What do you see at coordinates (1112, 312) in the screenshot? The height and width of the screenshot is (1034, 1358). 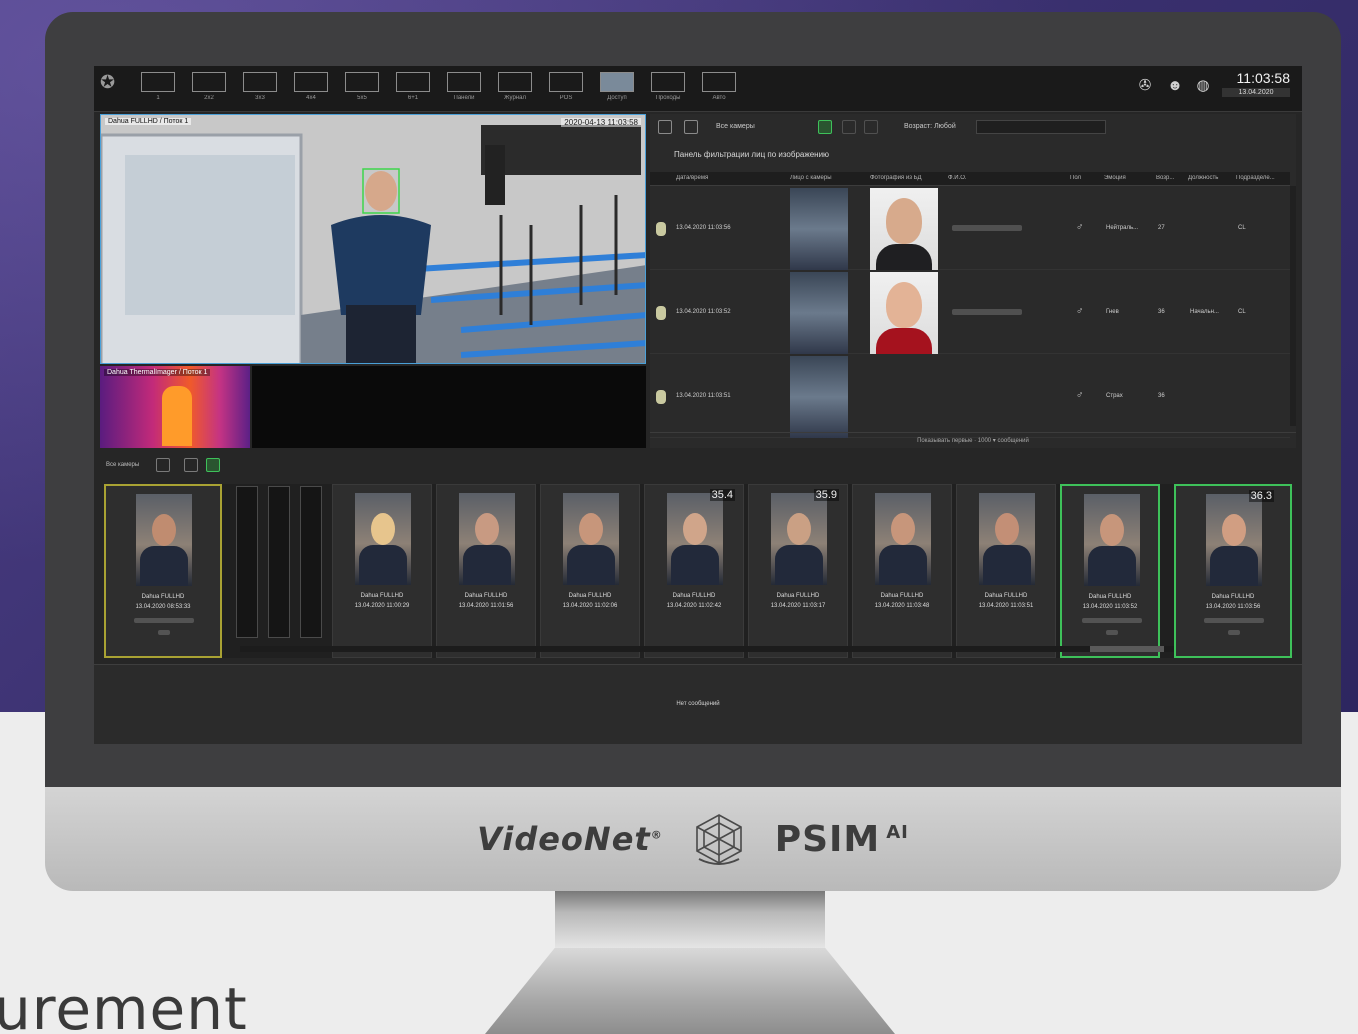 I see `row-emotion: Гнев` at bounding box center [1112, 312].